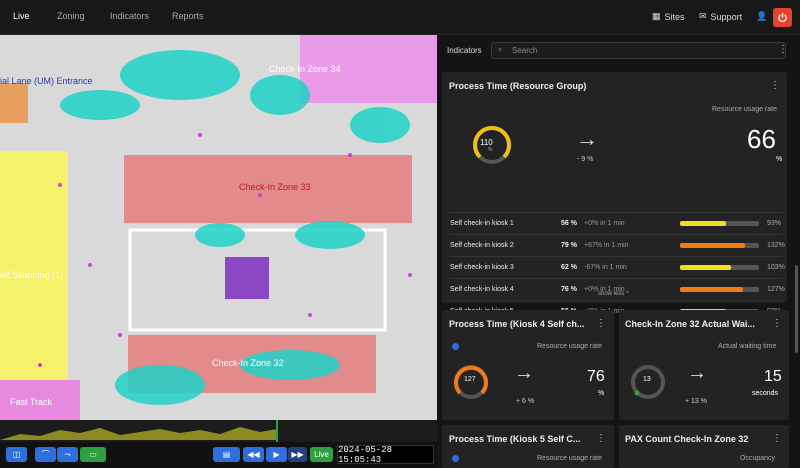 The width and height of the screenshot is (800, 468). Describe the element at coordinates (139, 431) in the screenshot. I see `timeline-histogram` at that location.